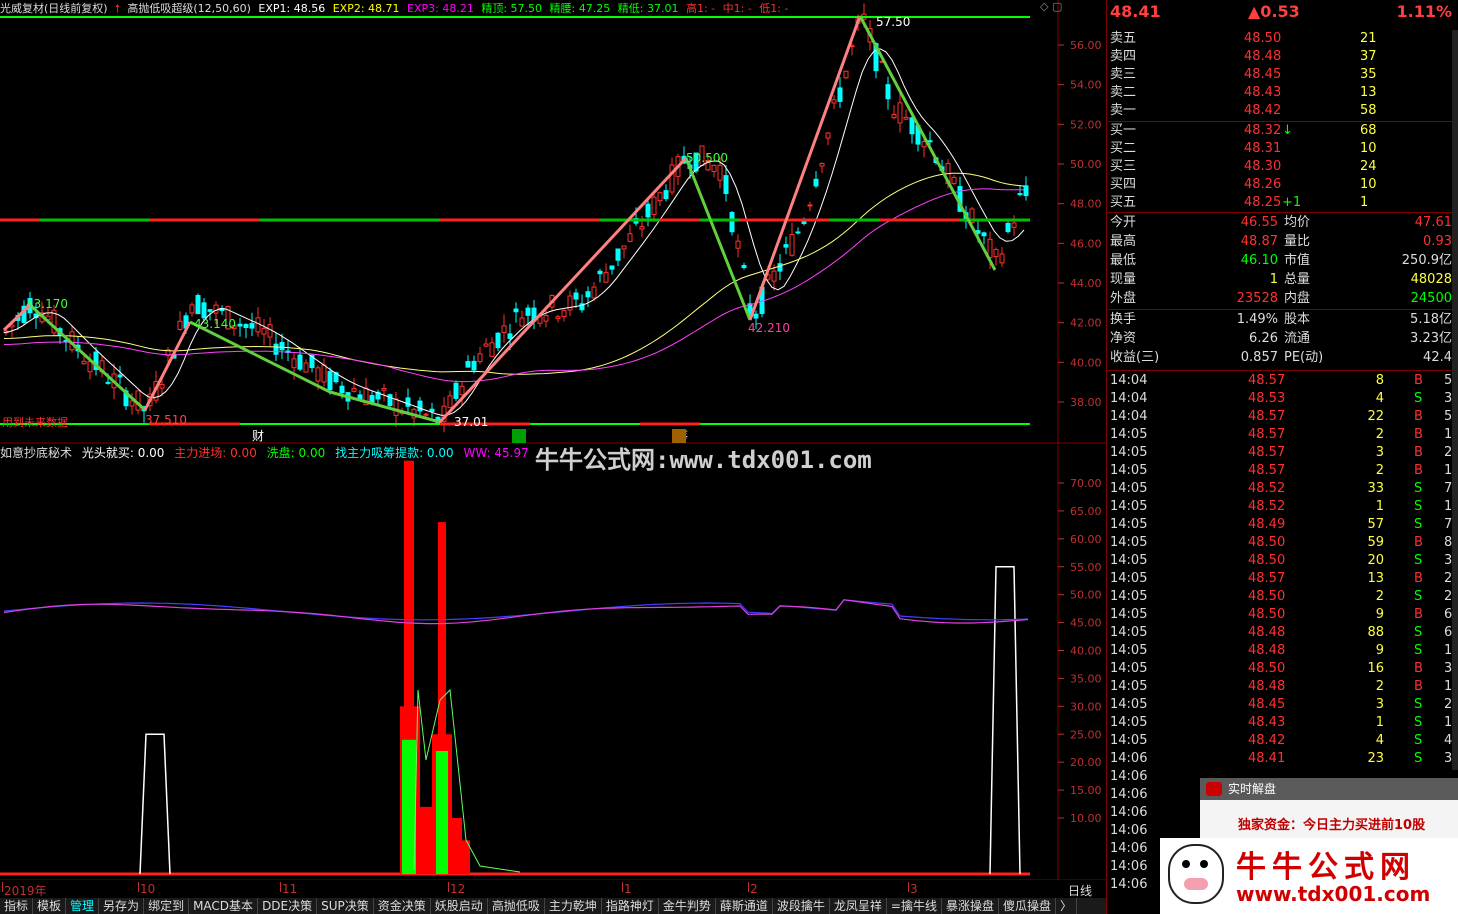  Describe the element at coordinates (1426, 260) in the screenshot. I see `stat-value-2: 250.9亿` at that location.